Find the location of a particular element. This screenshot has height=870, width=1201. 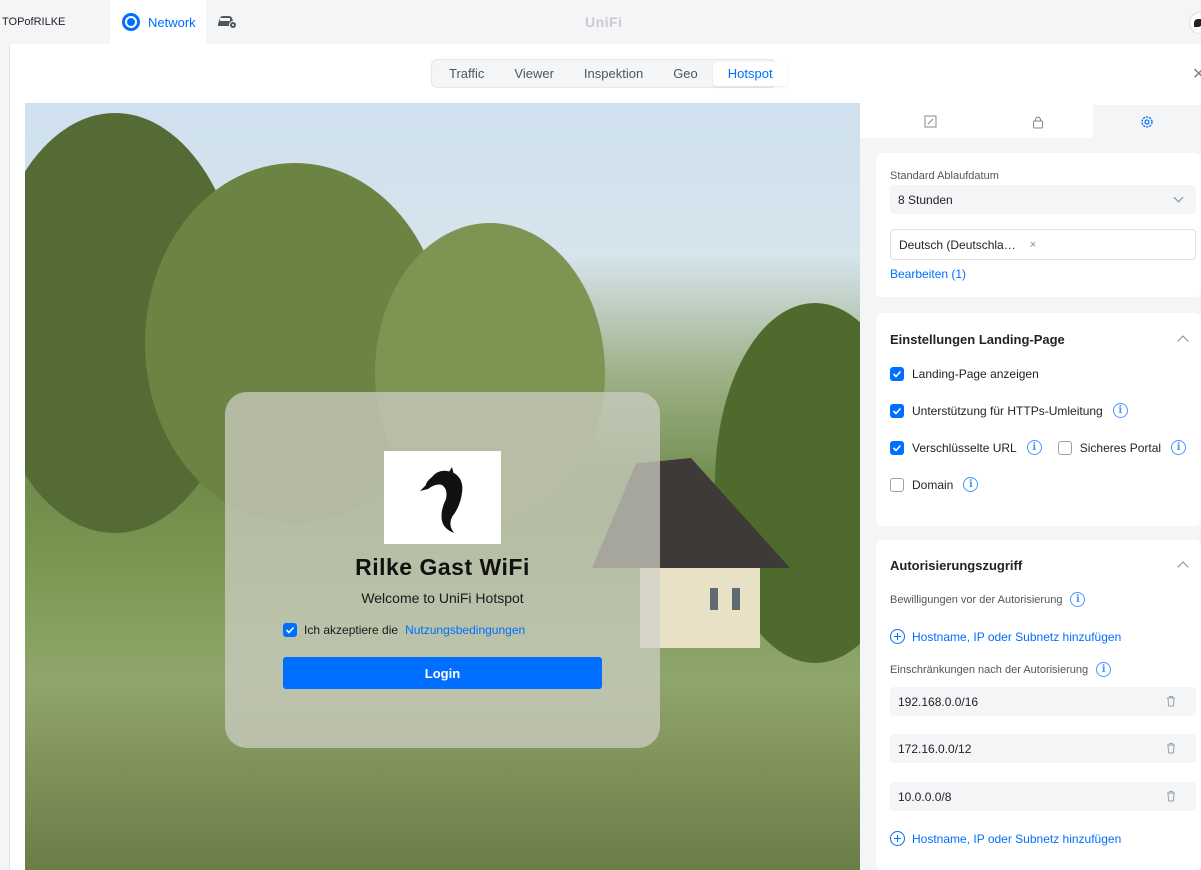

add-post-auth-button: Hostname, IP oder Subnetz hinzufügen is located at coordinates (1005, 838).